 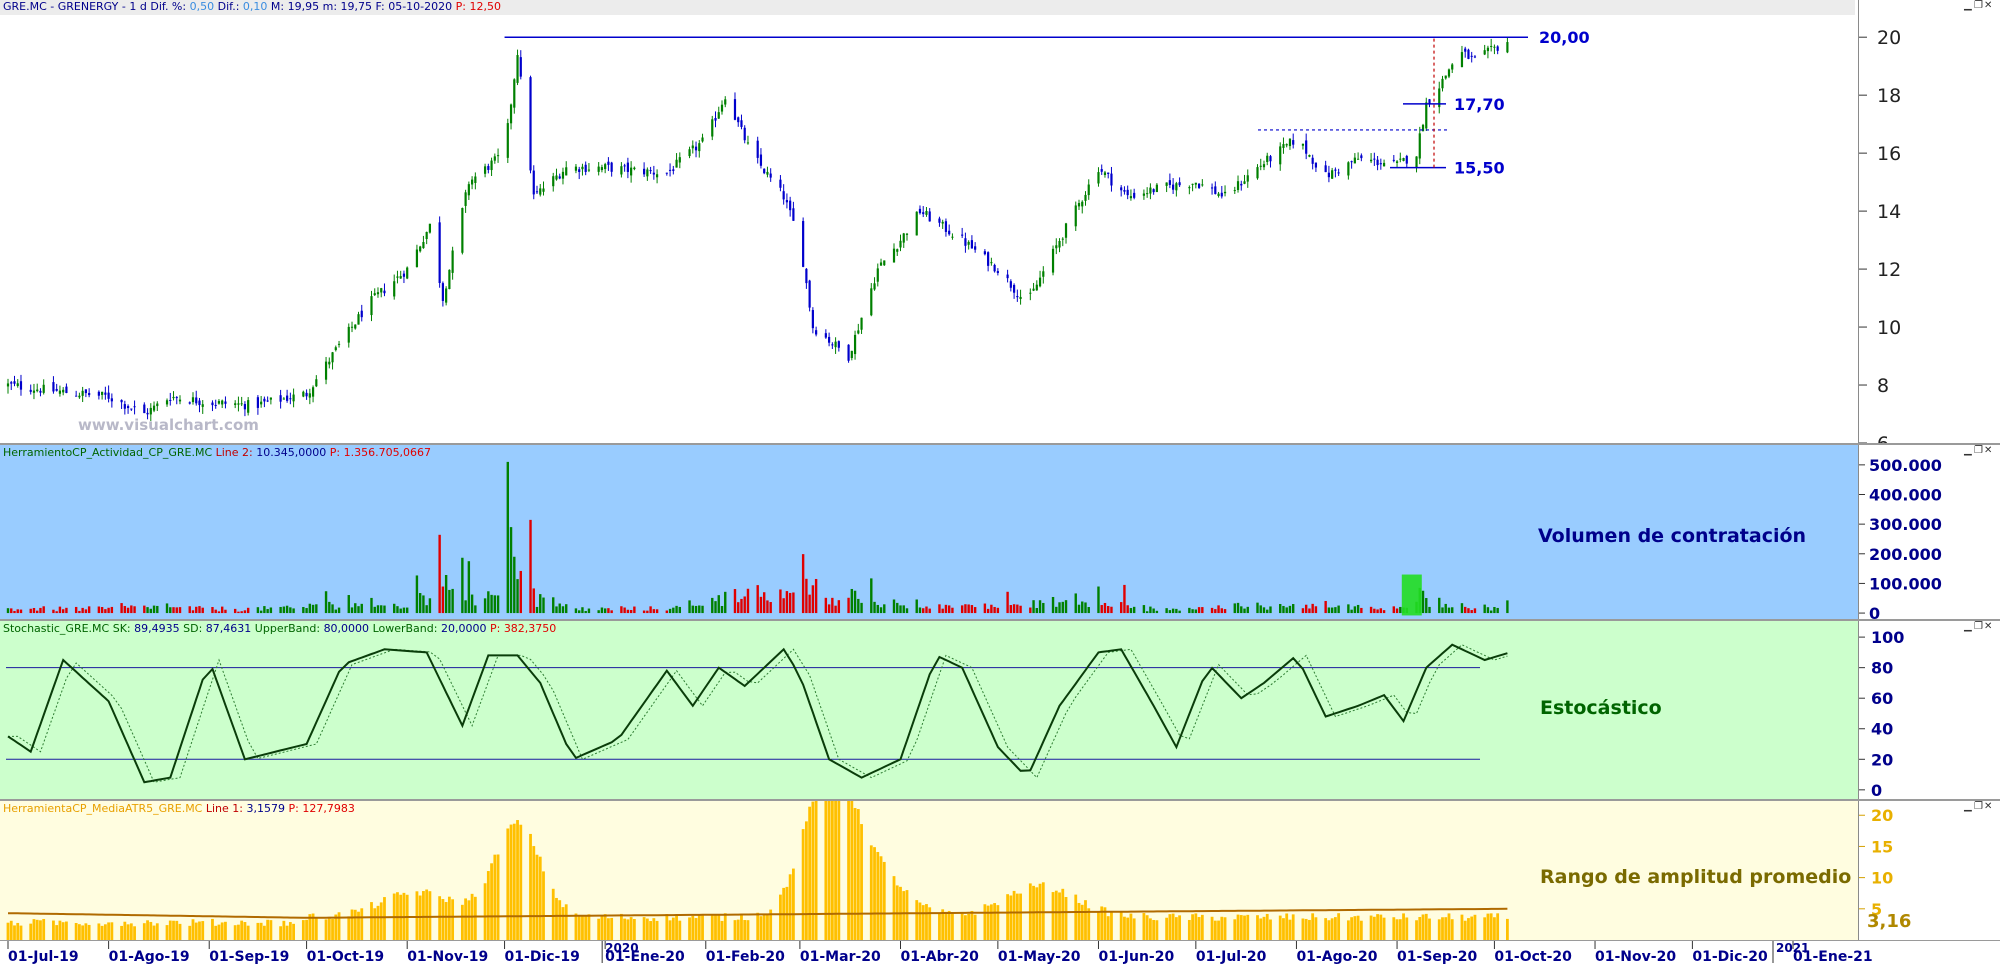 I want to click on volume-y-axis: 0 100.000 200.000 300.000 400.000 500.000, so click(x=1929, y=532).